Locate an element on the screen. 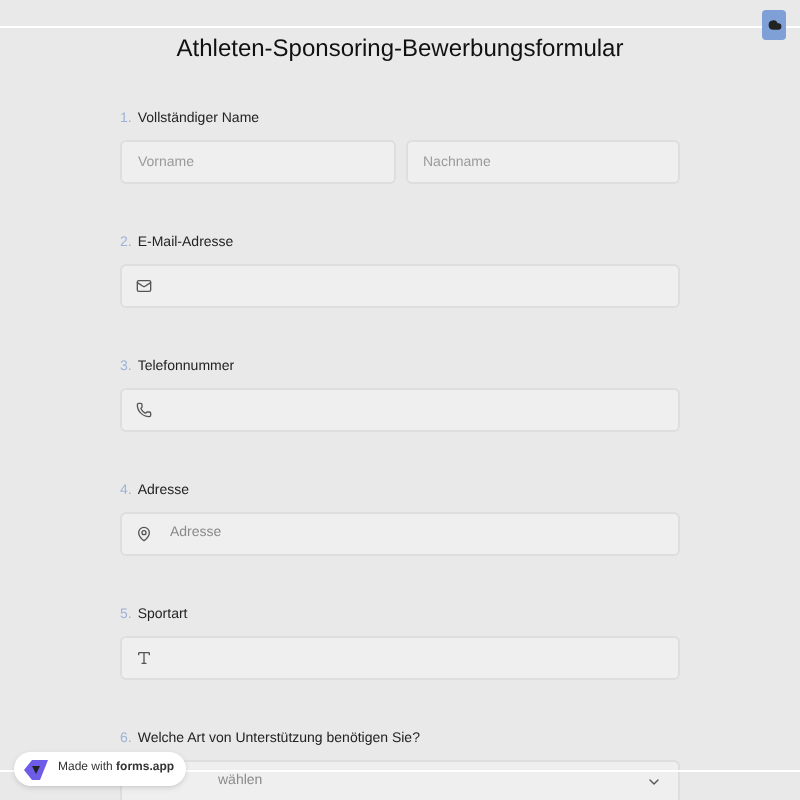 The image size is (800, 800). mail-icon is located at coordinates (144, 286).